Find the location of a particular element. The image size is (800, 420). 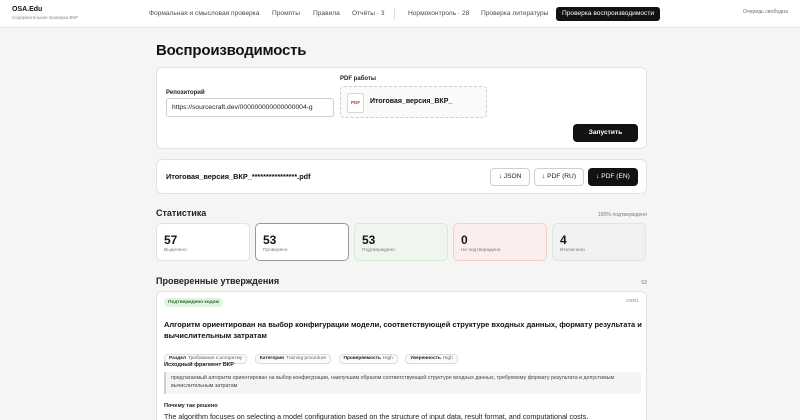

queue-status: Очередь свободна is located at coordinates (765, 12).